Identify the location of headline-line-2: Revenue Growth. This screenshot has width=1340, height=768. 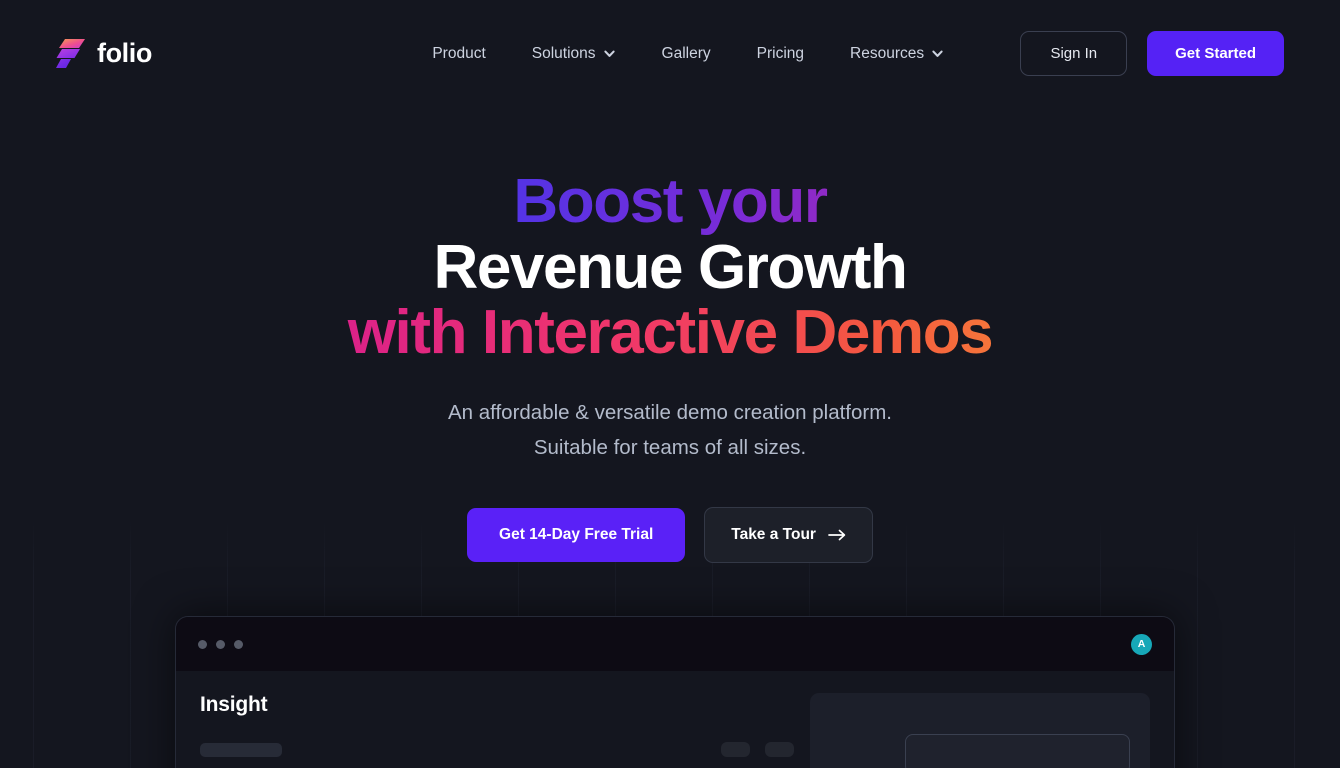
(670, 267).